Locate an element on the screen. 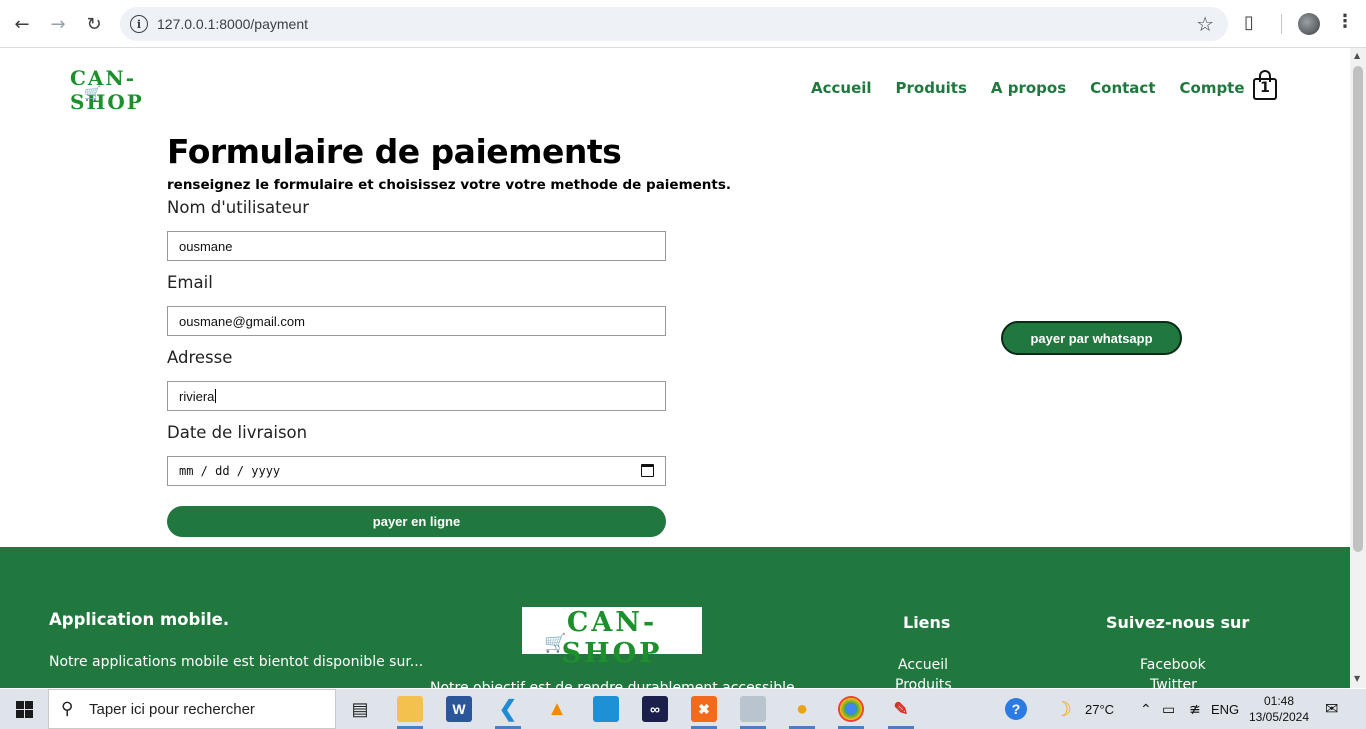 The image size is (1366, 729). footer-link-accueil: Accueil is located at coordinates (923, 665).